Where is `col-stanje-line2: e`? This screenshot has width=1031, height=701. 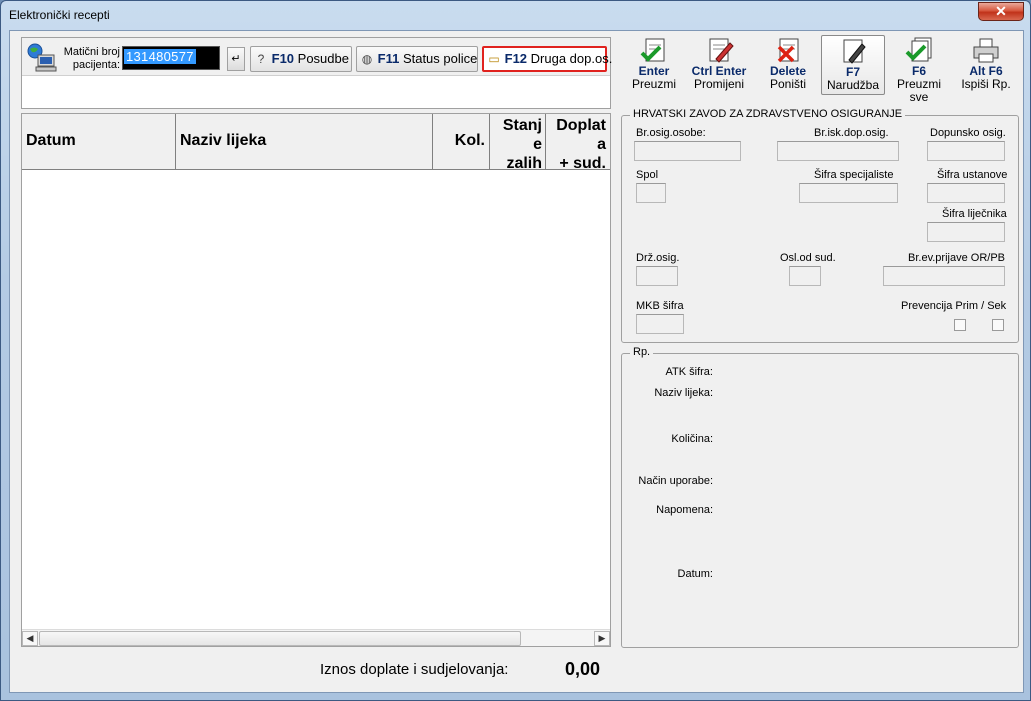 col-stanje-line2: e is located at coordinates (537, 144).